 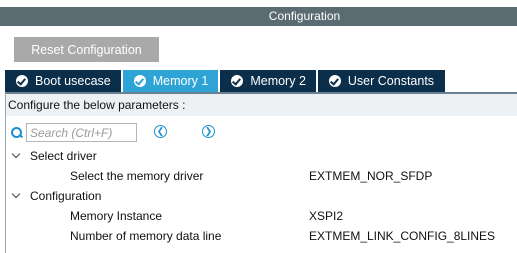 I want to click on tab-boot-usecase: Boot usecase, so click(x=64, y=81).